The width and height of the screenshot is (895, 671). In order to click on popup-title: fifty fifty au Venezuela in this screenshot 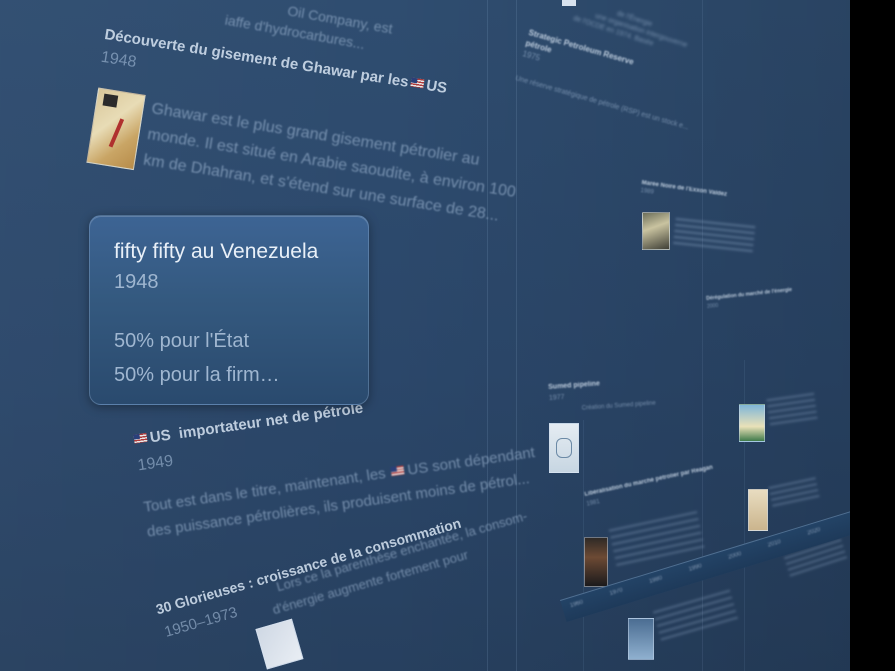, I will do `click(216, 251)`.